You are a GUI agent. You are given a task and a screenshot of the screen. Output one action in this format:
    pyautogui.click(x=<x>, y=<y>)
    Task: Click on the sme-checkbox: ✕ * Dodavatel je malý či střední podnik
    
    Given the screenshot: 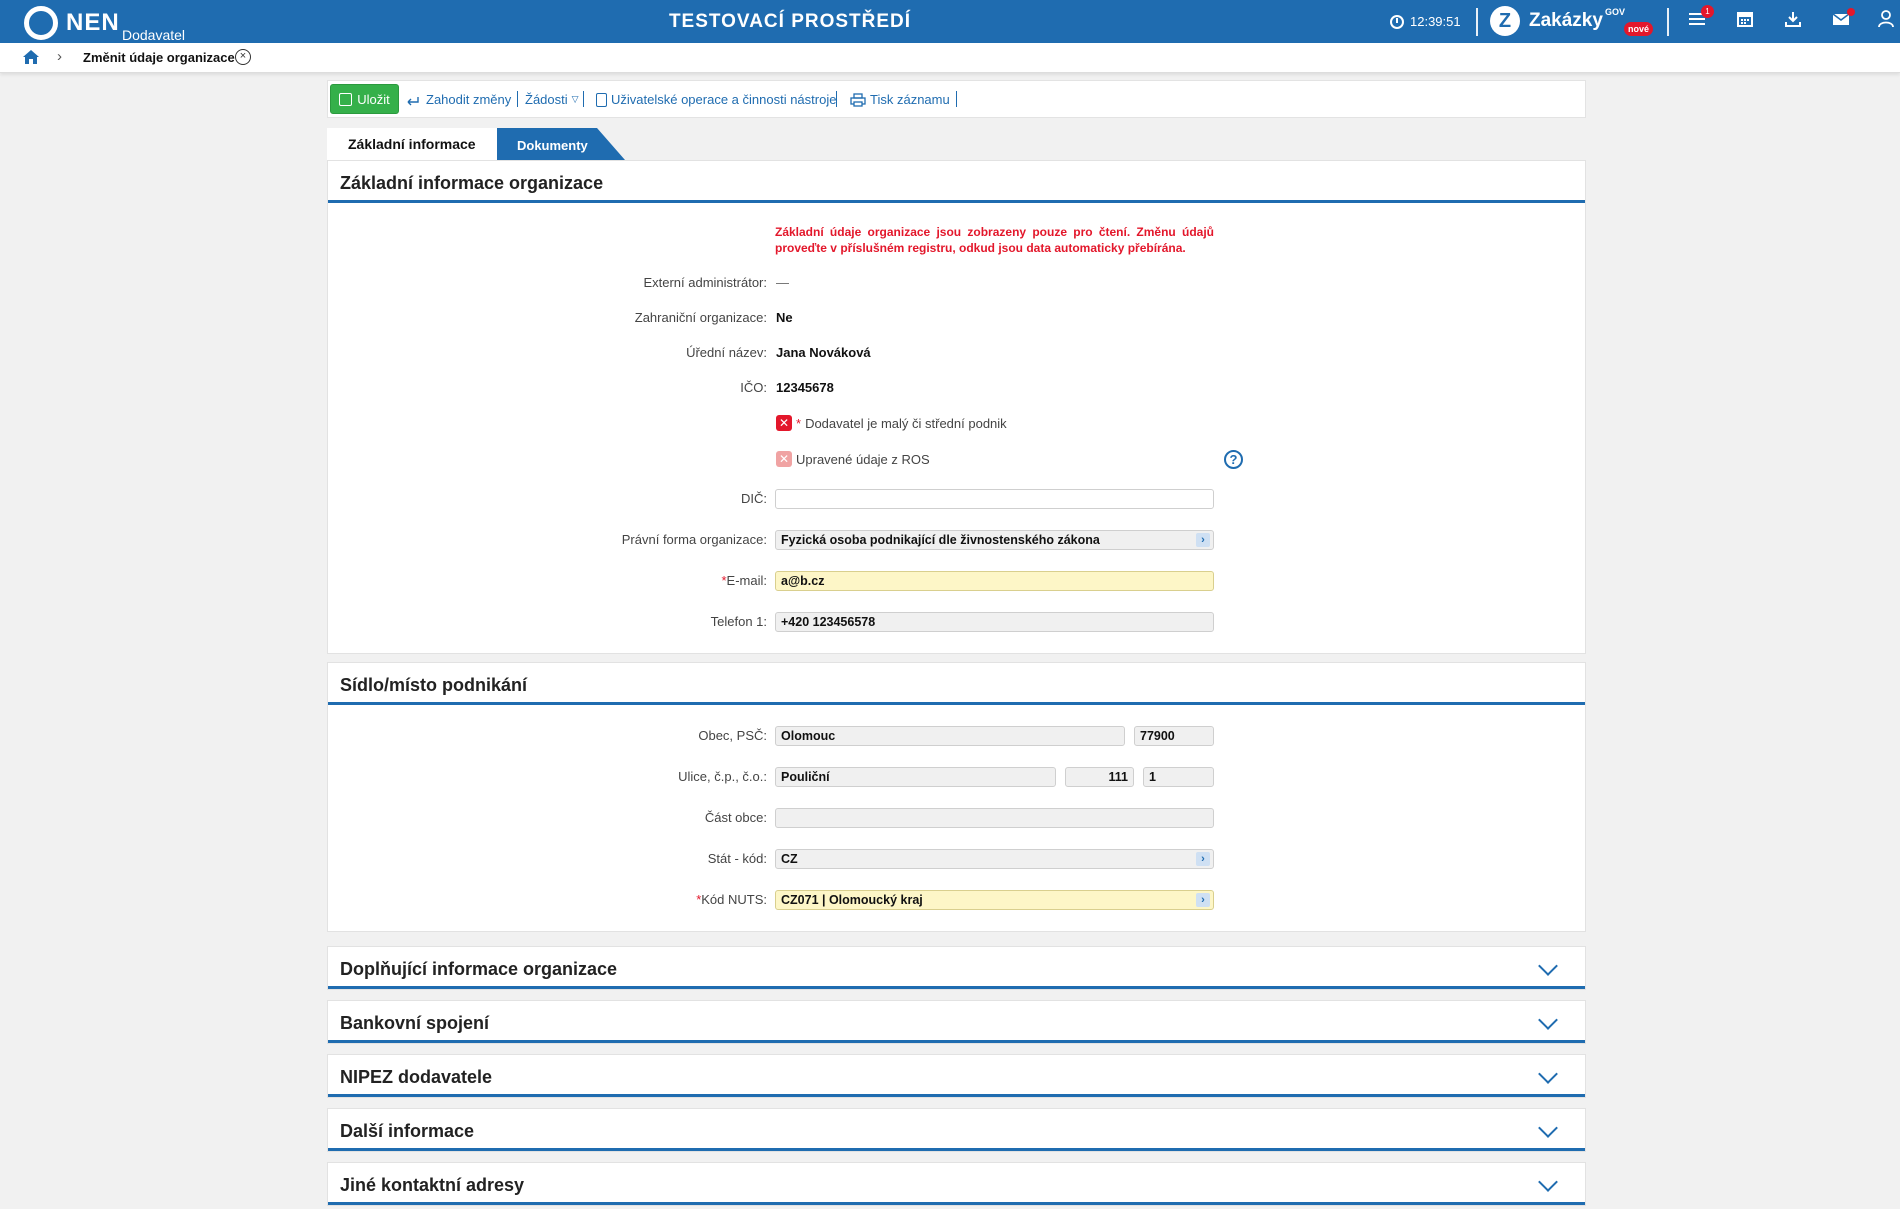 What is the action you would take?
    pyautogui.click(x=891, y=423)
    